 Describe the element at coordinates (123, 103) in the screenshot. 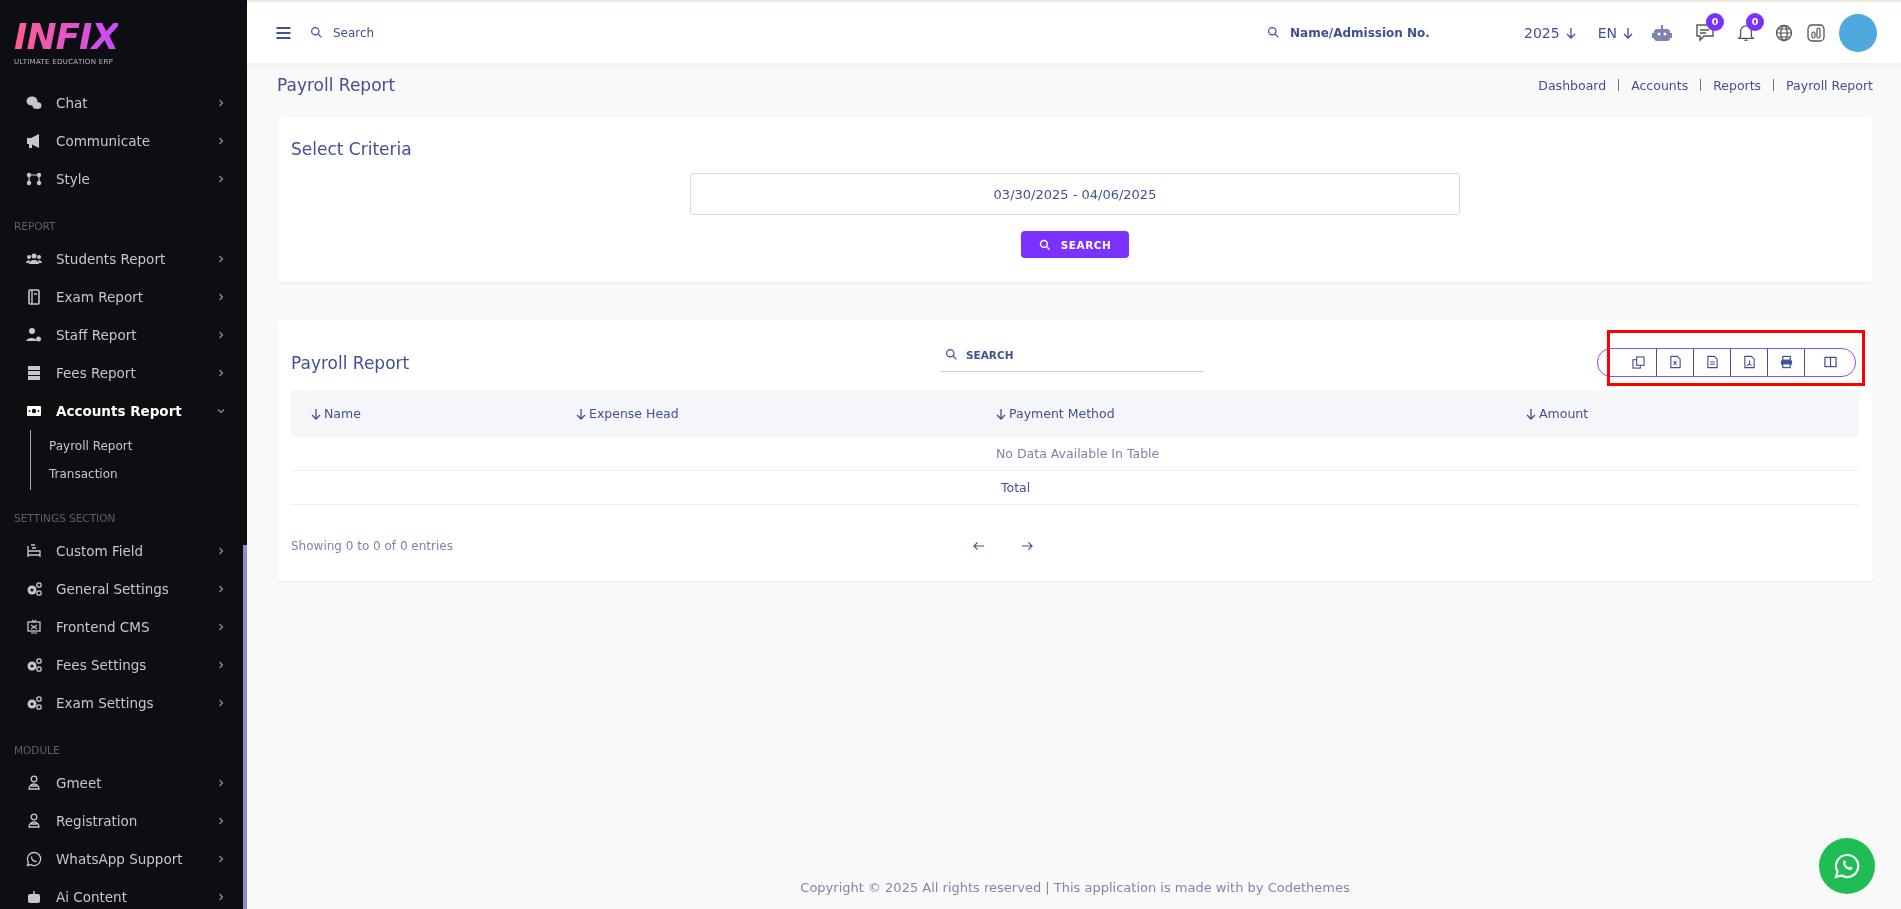

I see `sidebar-item: Chat` at that location.